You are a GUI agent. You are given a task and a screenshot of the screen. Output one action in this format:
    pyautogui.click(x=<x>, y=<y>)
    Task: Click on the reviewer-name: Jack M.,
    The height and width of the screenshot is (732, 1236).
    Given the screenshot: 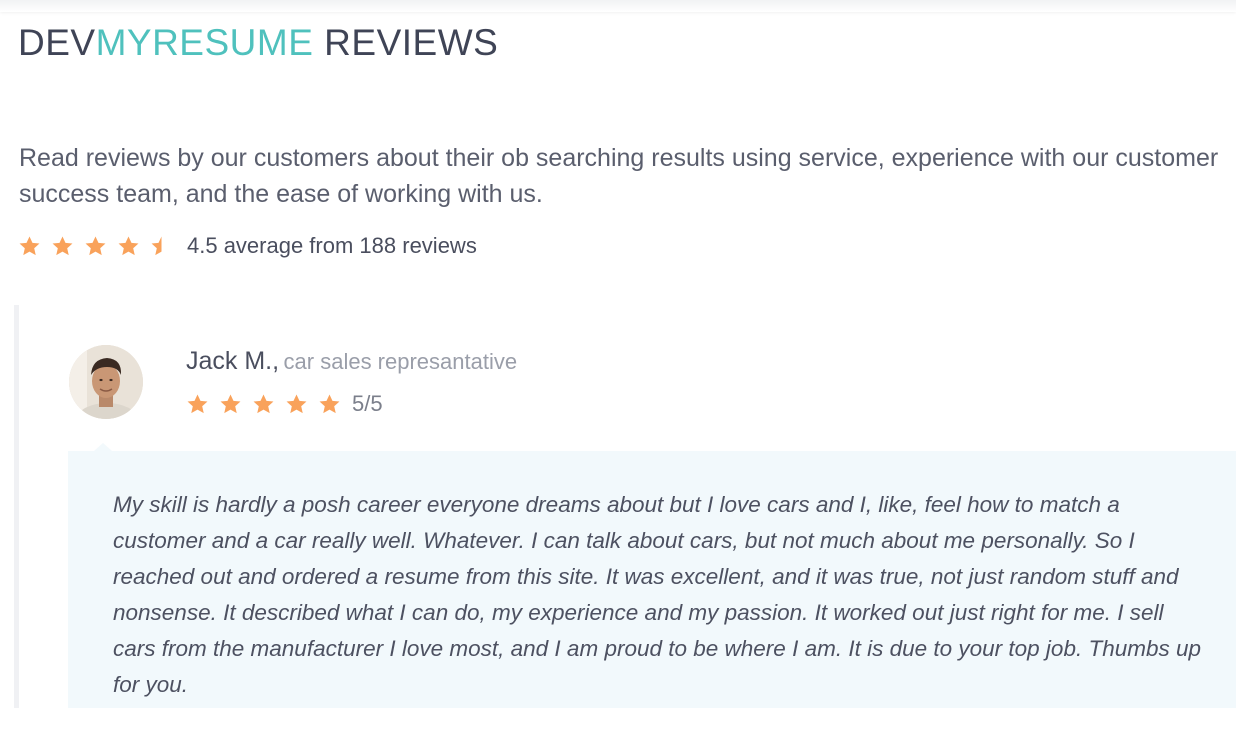 What is the action you would take?
    pyautogui.click(x=233, y=361)
    